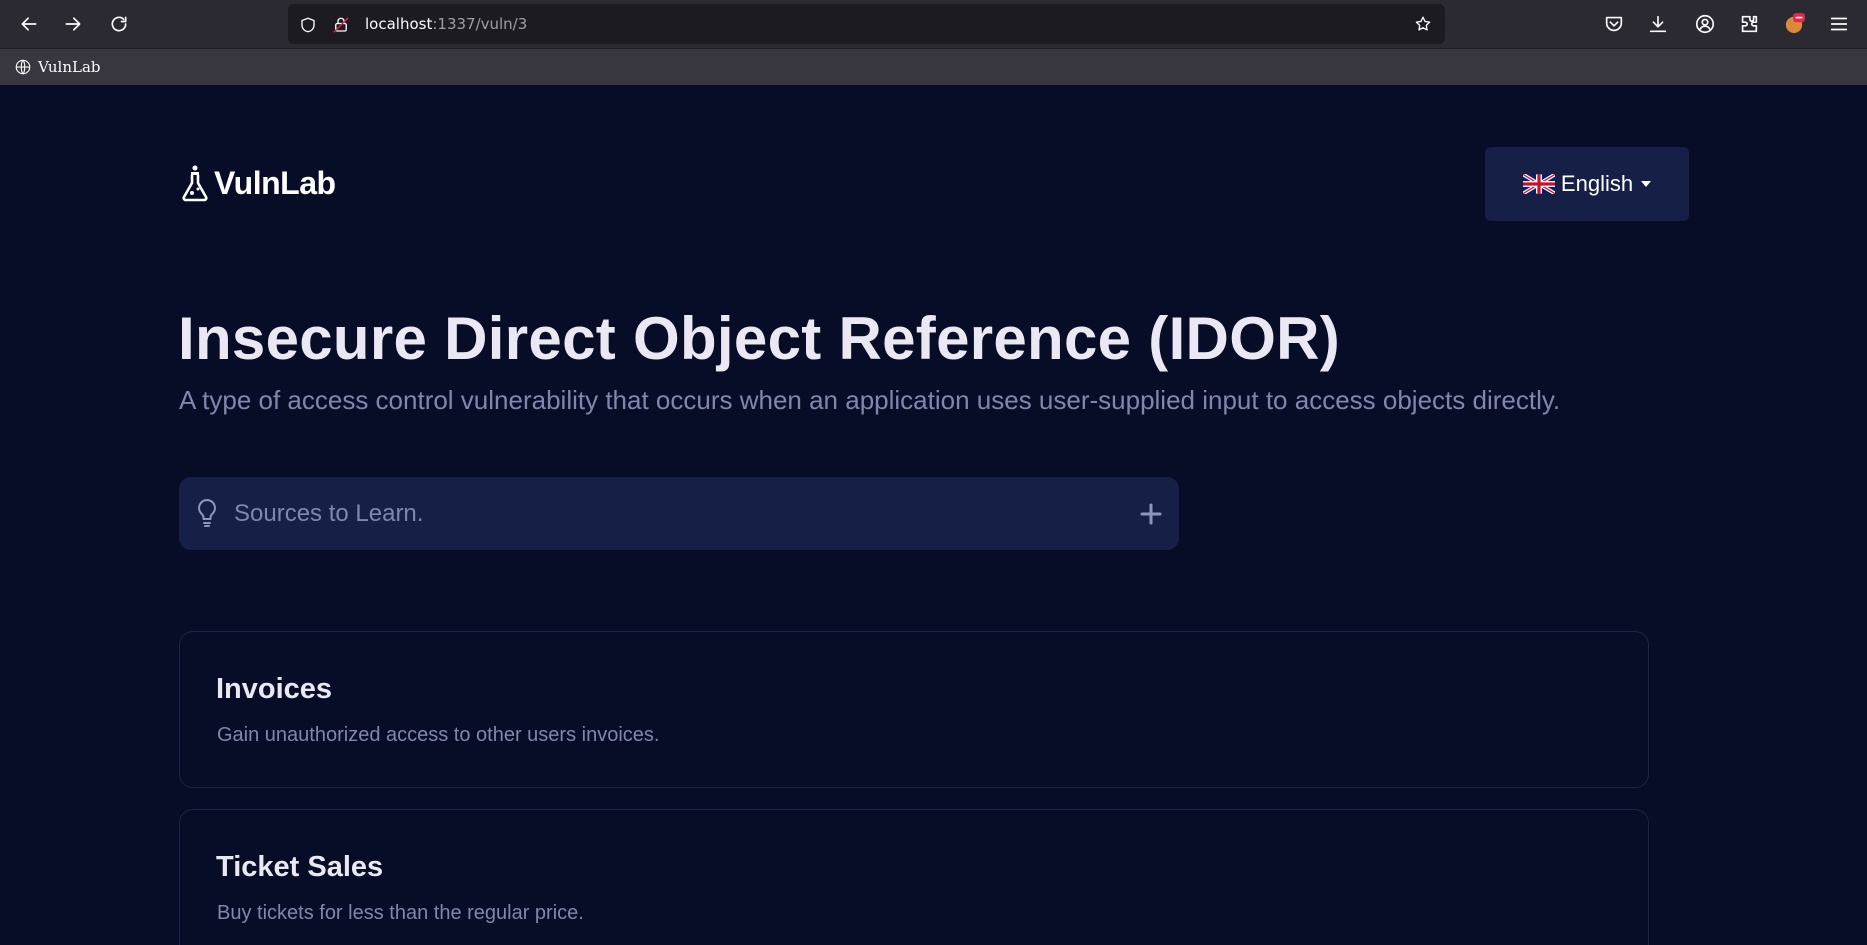 The image size is (1867, 945). Describe the element at coordinates (1794, 24) in the screenshot. I see `extension-badge-icon` at that location.